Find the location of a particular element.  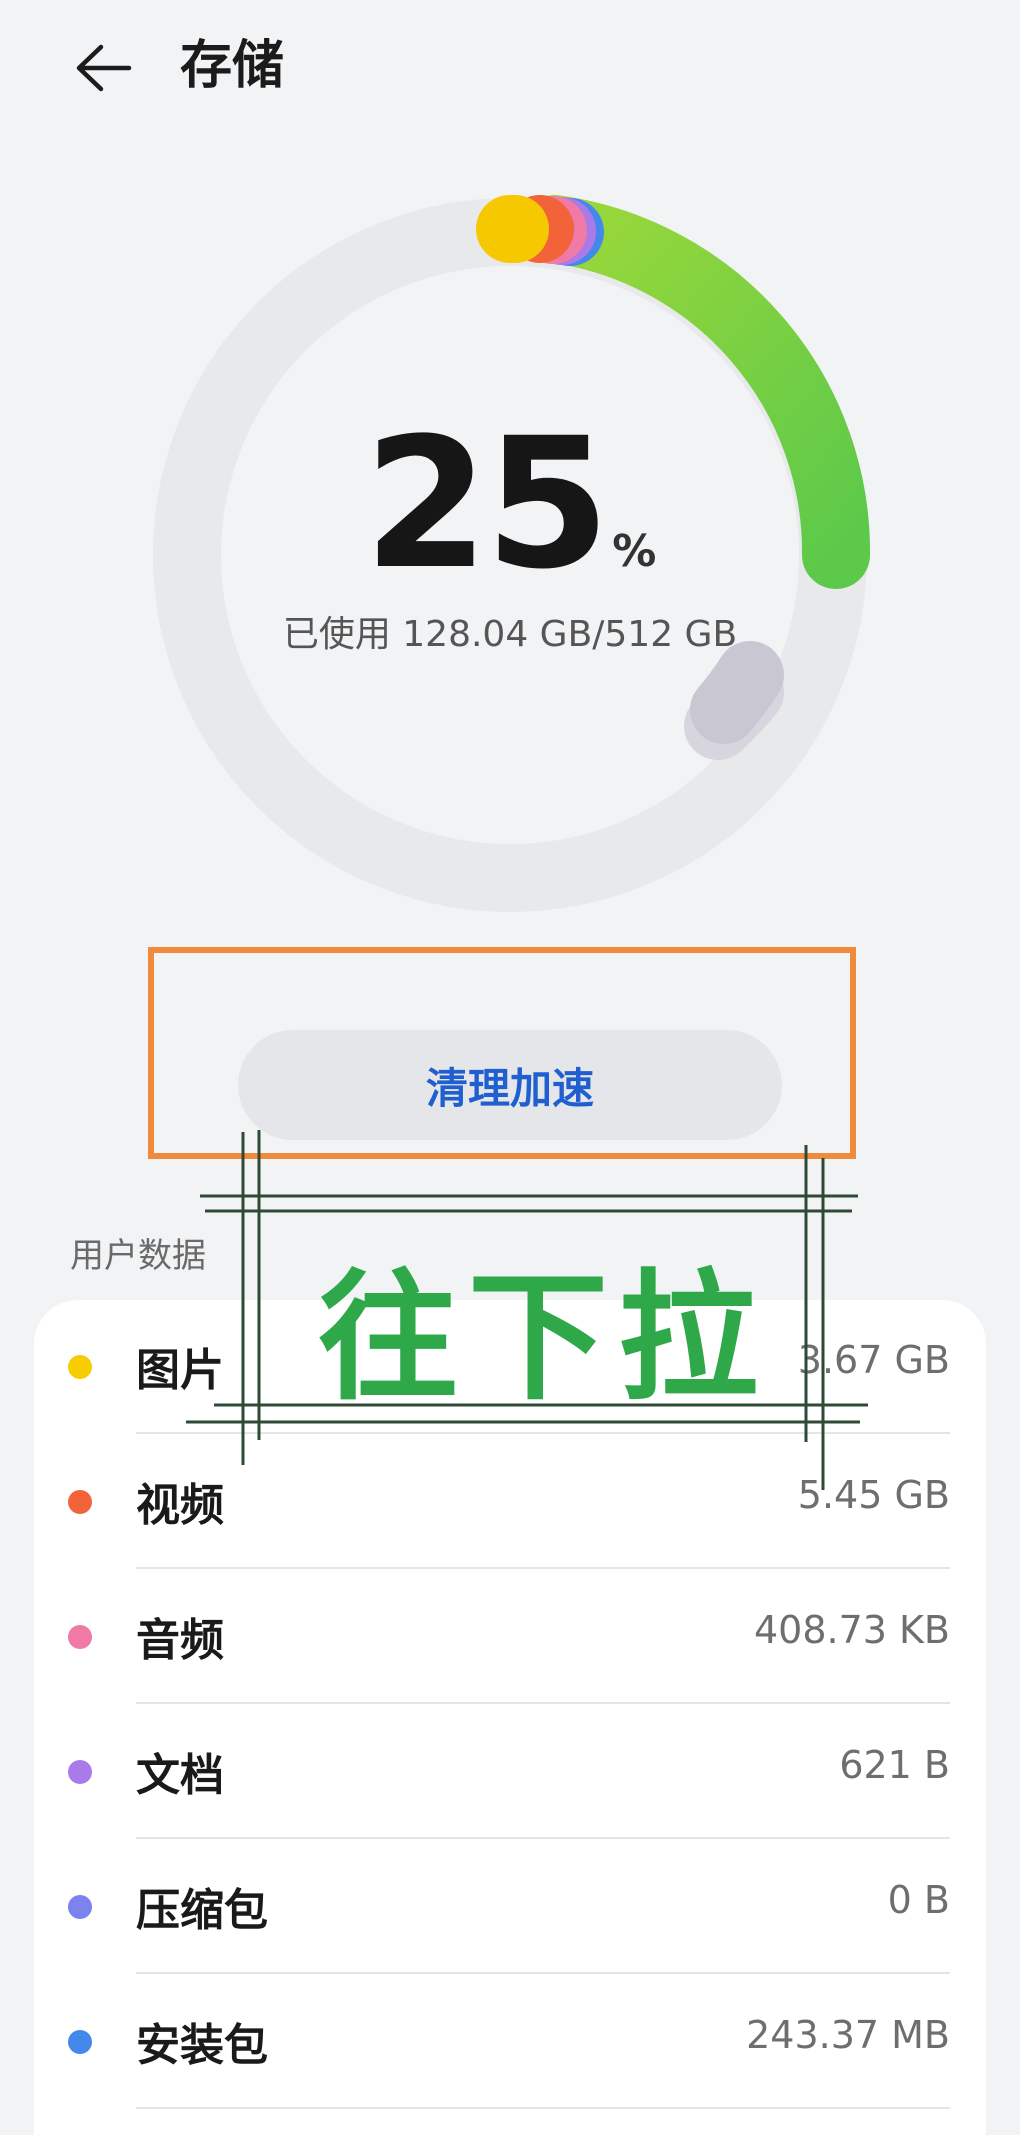

row-label: 安装包 is located at coordinates (202, 2045).